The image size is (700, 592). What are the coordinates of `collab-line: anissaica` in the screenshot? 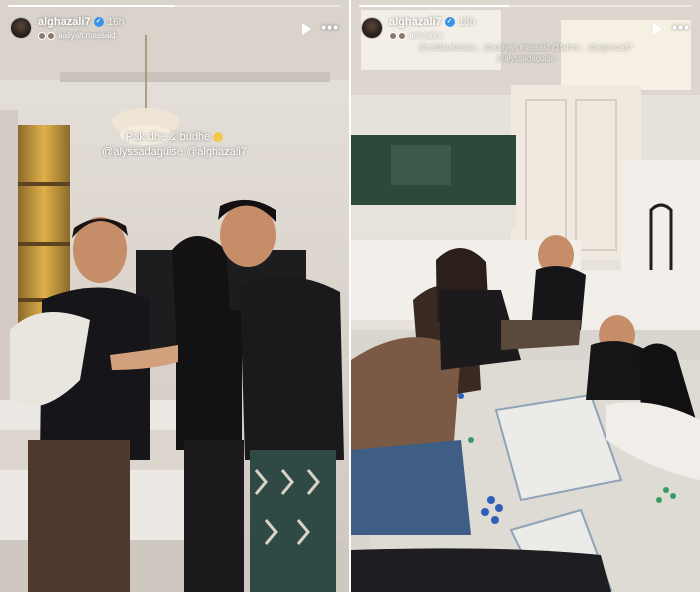 It's located at (416, 35).